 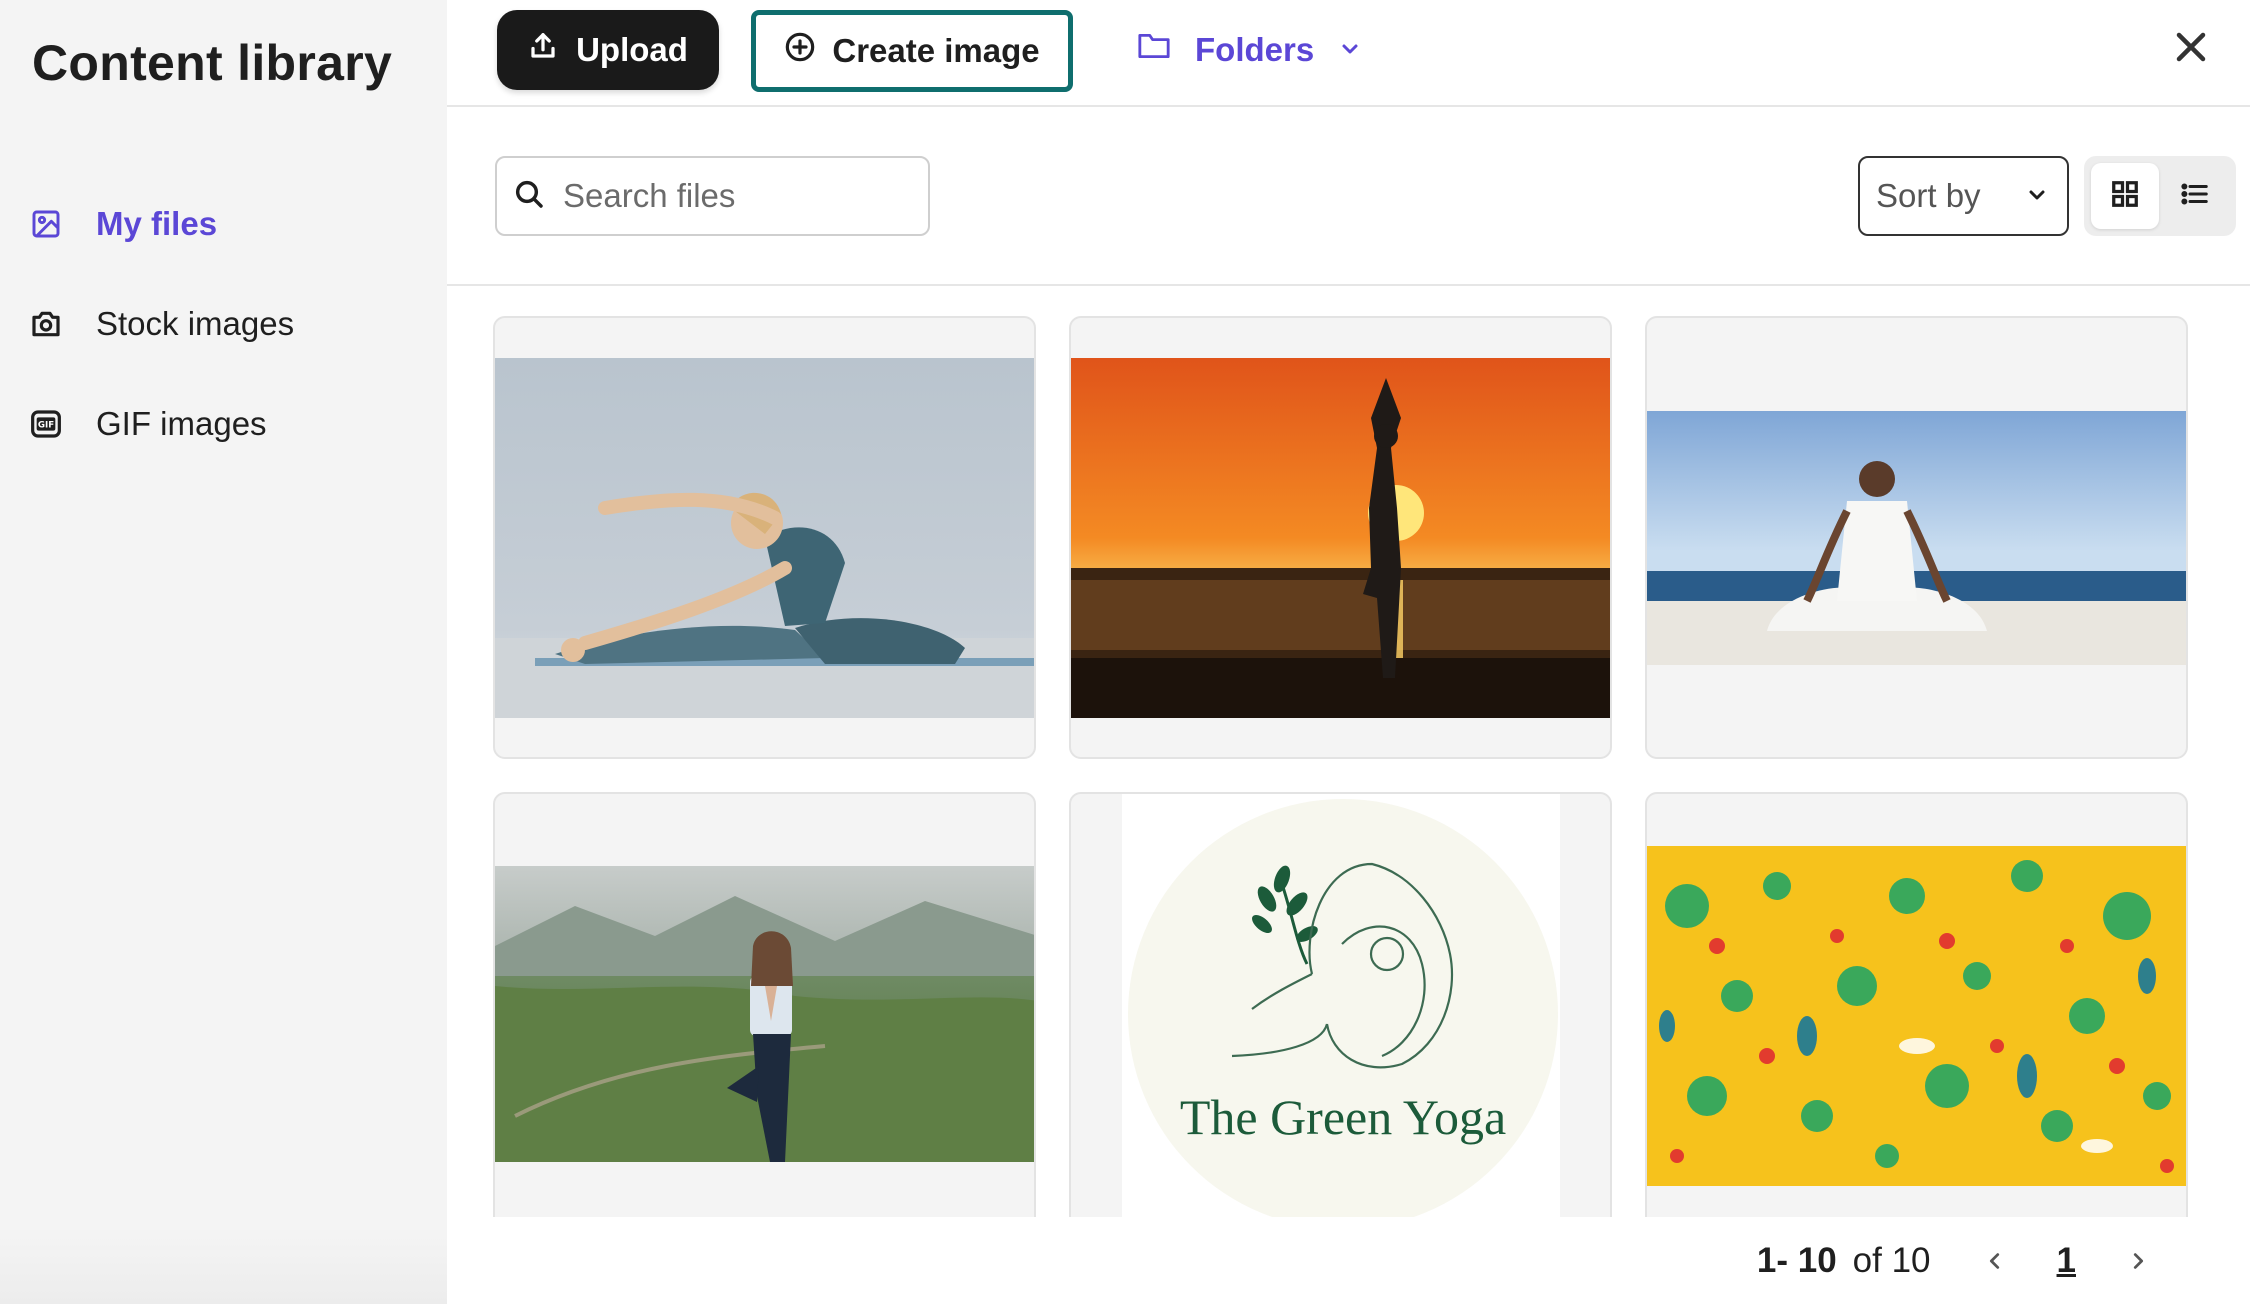 What do you see at coordinates (529, 196) in the screenshot?
I see `search-icon` at bounding box center [529, 196].